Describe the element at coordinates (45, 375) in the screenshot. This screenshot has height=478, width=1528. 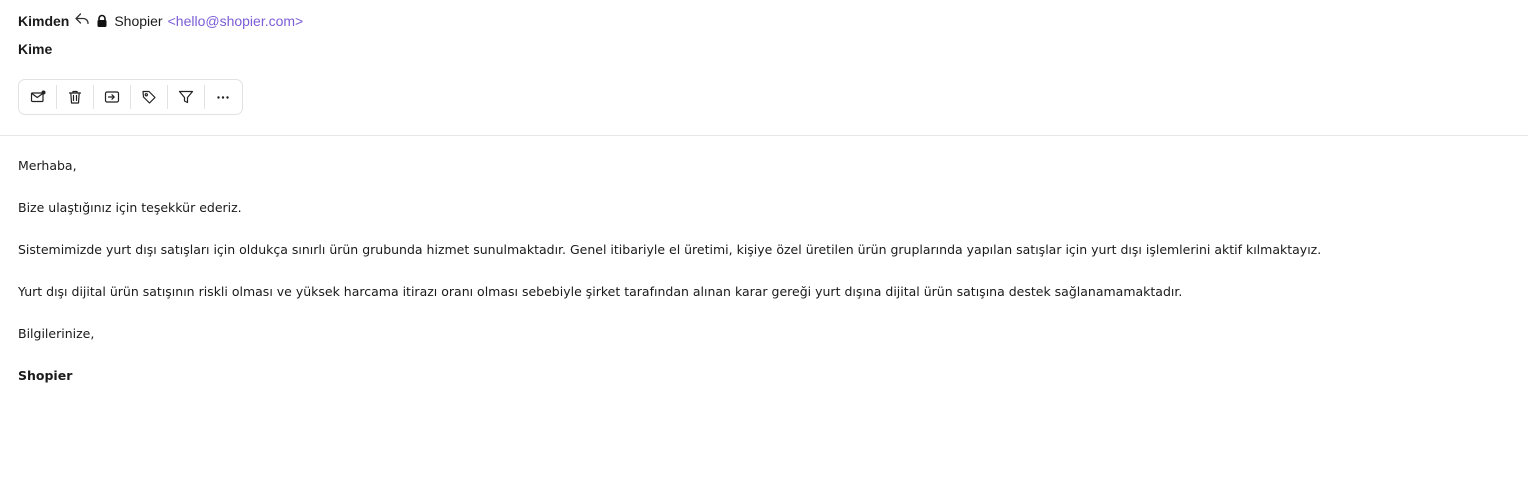
I see `signature: Shopier` at that location.